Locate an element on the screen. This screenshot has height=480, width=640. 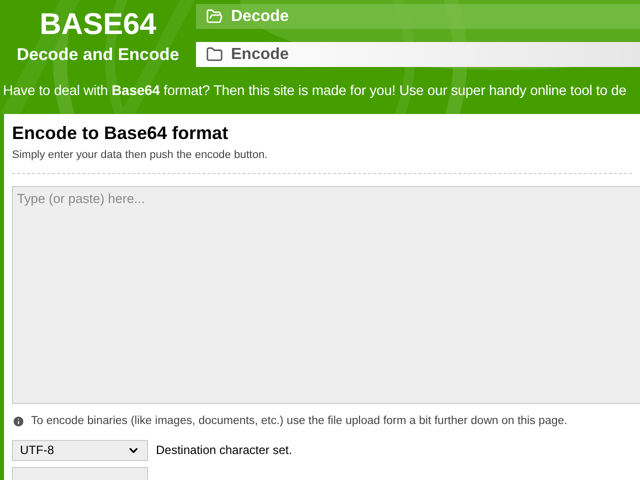
charset-select: UTF-8 is located at coordinates (80, 450).